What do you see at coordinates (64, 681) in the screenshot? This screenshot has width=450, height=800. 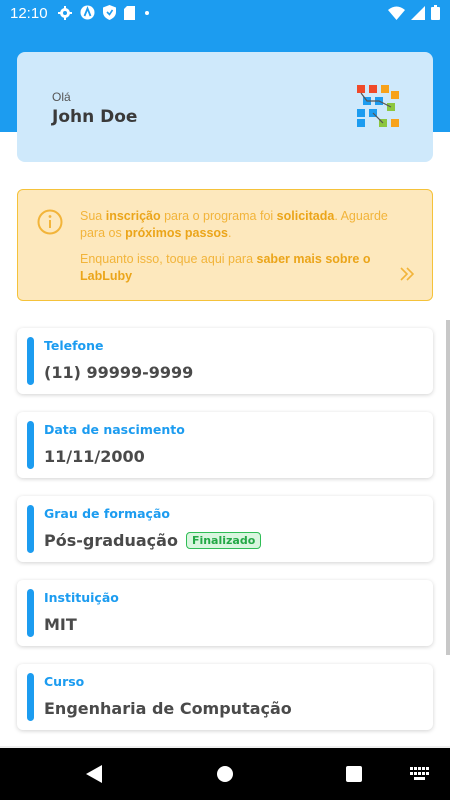 I see `info-label: Curso` at bounding box center [64, 681].